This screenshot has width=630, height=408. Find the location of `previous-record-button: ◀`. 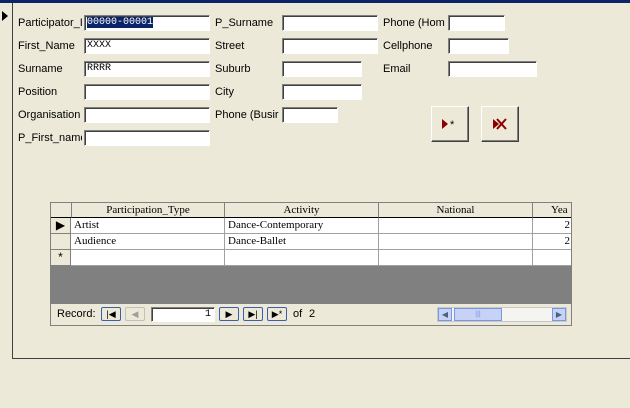

previous-record-button: ◀ is located at coordinates (135, 314).